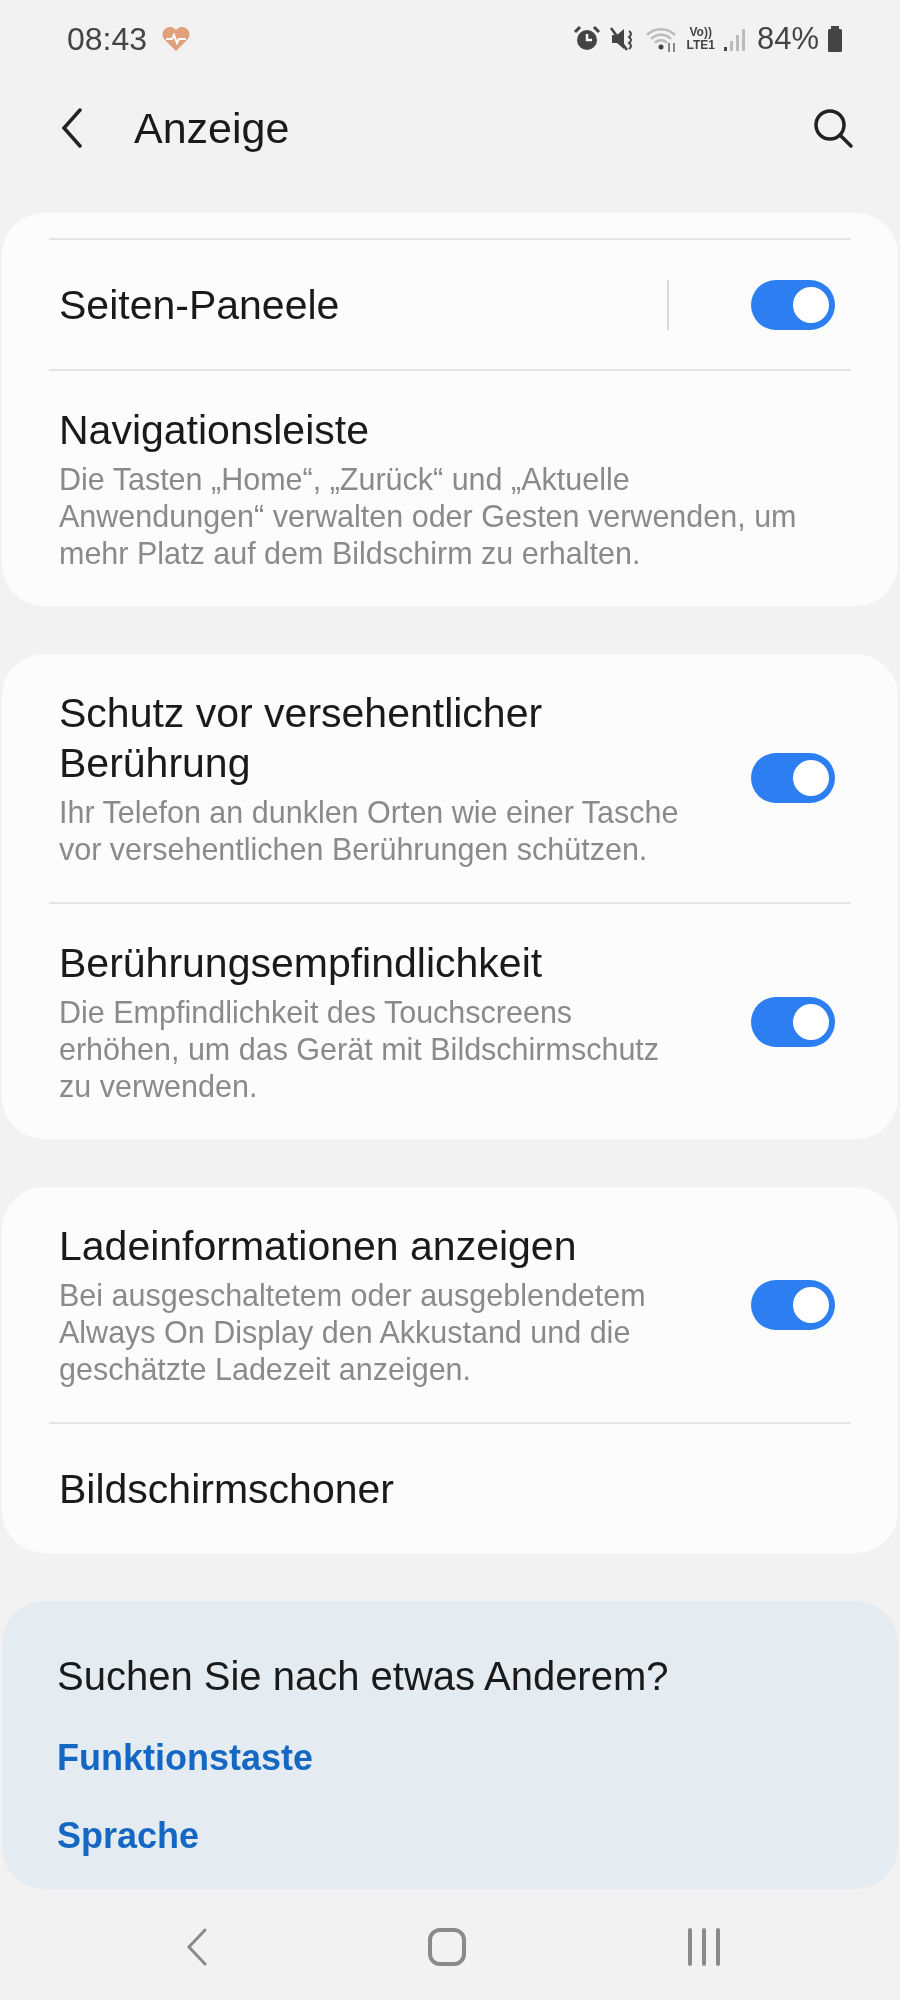  Describe the element at coordinates (301, 963) in the screenshot. I see `setting-title: Berührungsempfindlichkeit` at that location.